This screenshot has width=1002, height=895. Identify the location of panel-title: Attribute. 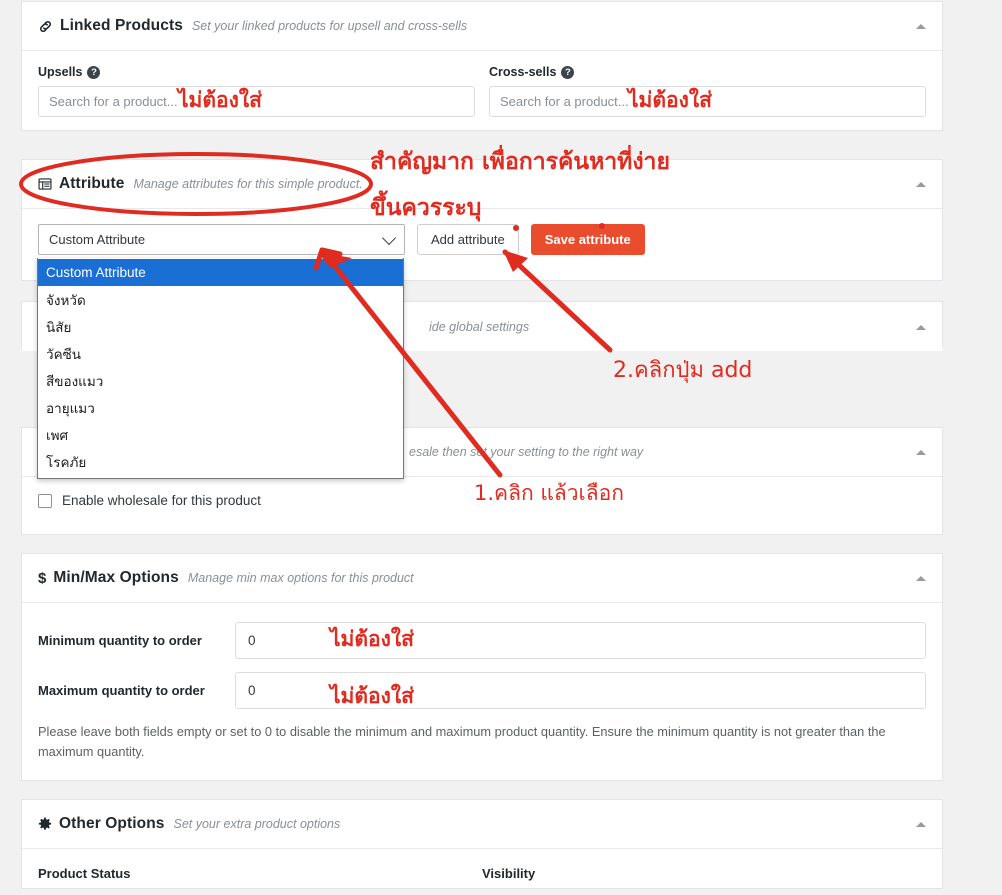
(92, 183).